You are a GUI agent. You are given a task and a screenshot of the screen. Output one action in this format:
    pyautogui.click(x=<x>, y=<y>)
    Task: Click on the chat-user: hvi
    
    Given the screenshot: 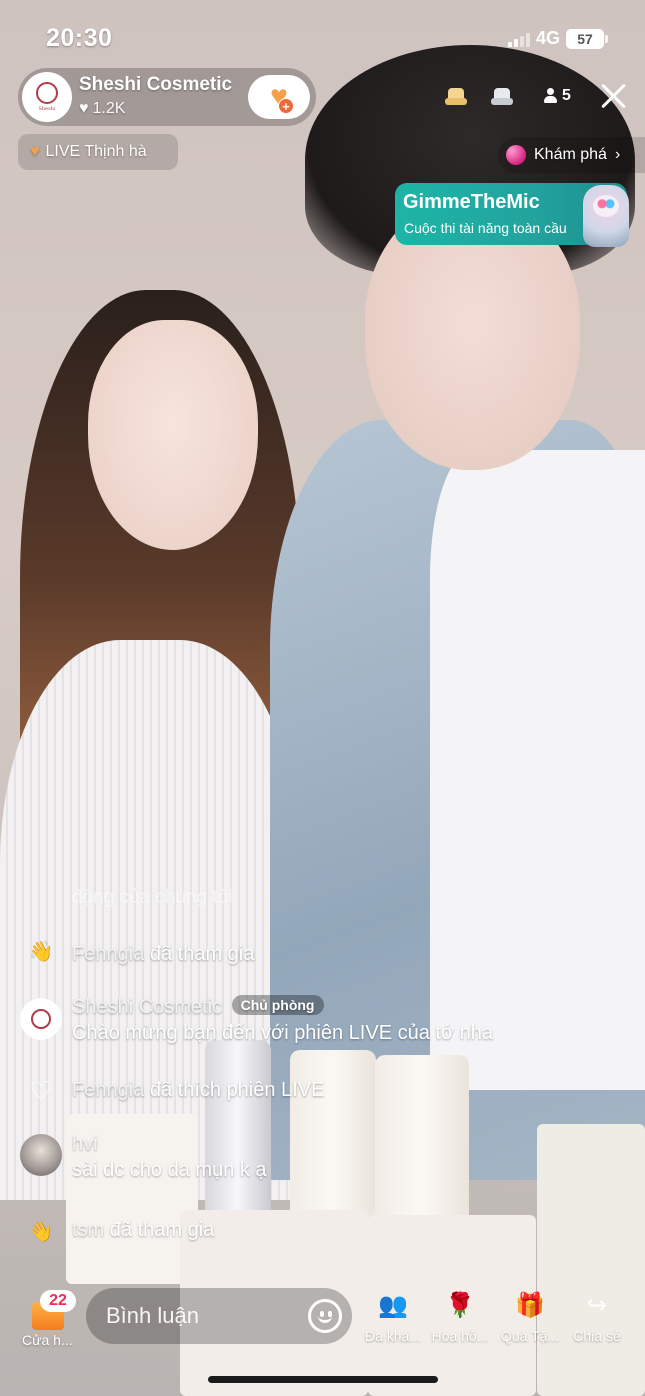 What is the action you would take?
    pyautogui.click(x=85, y=1144)
    